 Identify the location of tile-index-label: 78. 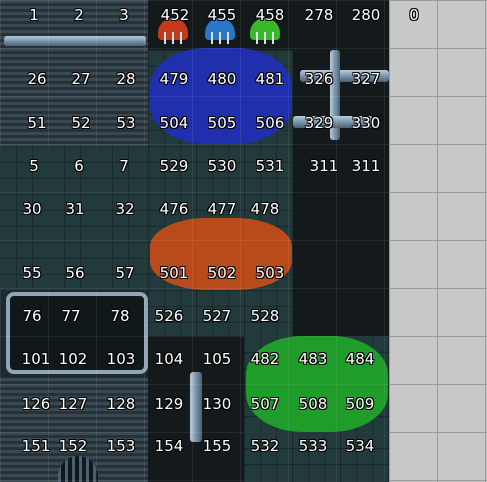
(120, 316).